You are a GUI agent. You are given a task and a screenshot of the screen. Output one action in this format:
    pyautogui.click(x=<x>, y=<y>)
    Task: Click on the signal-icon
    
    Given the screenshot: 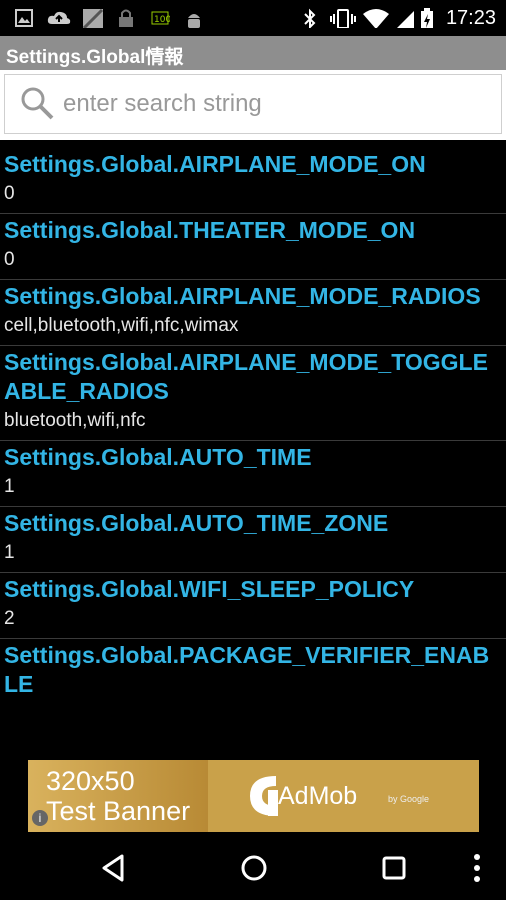 What is the action you would take?
    pyautogui.click(x=405, y=19)
    